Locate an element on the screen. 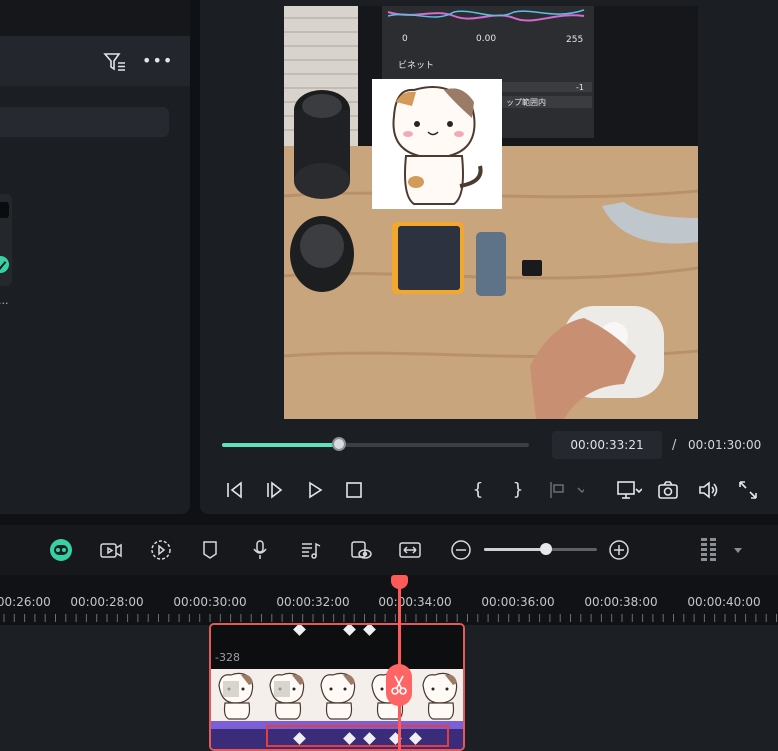 Image resolution: width=778 pixels, height=751 pixels. play-icon is located at coordinates (315, 490).